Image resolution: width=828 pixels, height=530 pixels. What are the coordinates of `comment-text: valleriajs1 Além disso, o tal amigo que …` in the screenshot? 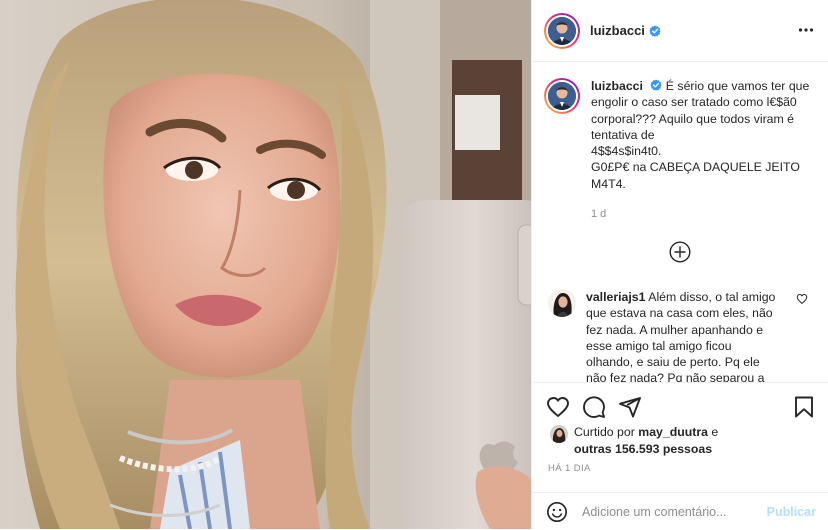 It's located at (690, 335).